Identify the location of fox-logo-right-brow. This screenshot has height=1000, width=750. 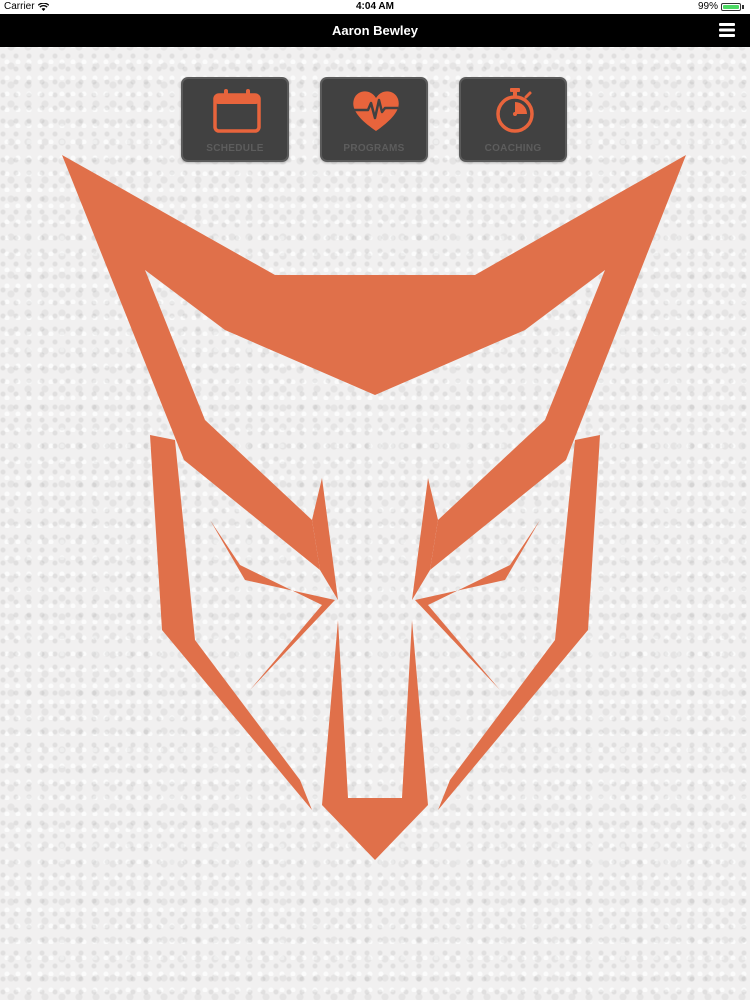
(425, 539).